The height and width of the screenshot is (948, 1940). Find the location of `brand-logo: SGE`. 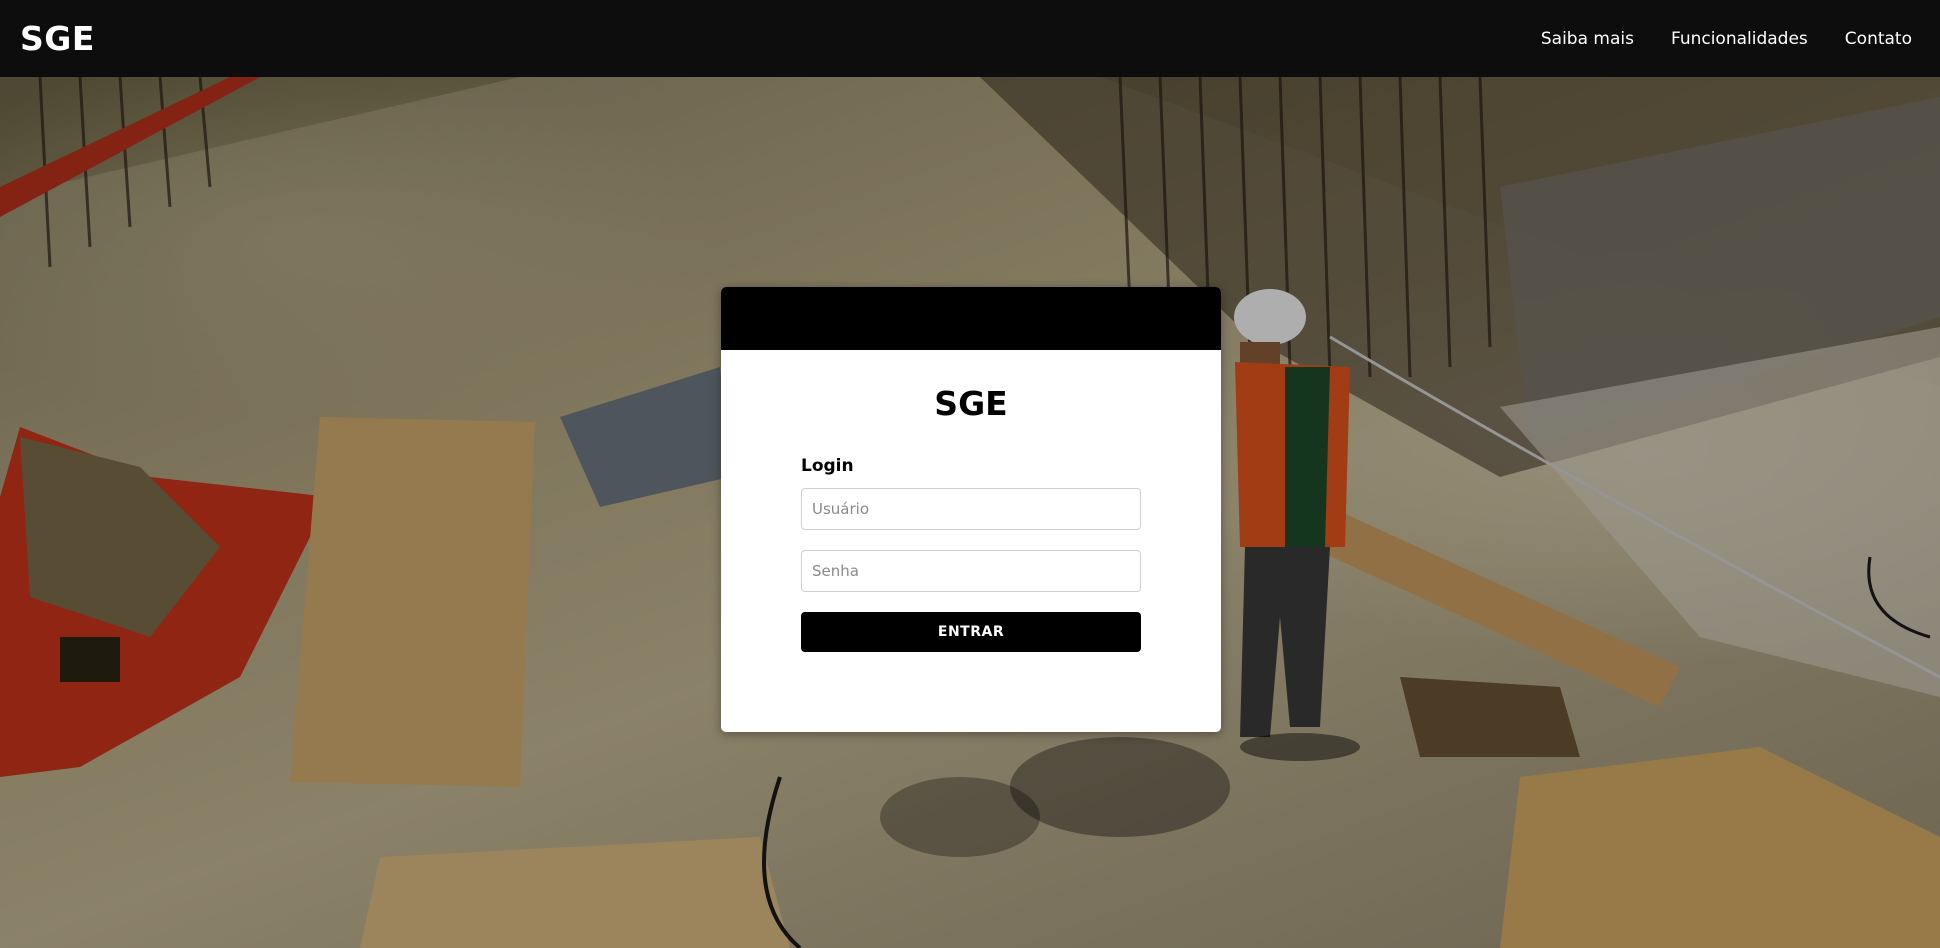

brand-logo: SGE is located at coordinates (57, 38).